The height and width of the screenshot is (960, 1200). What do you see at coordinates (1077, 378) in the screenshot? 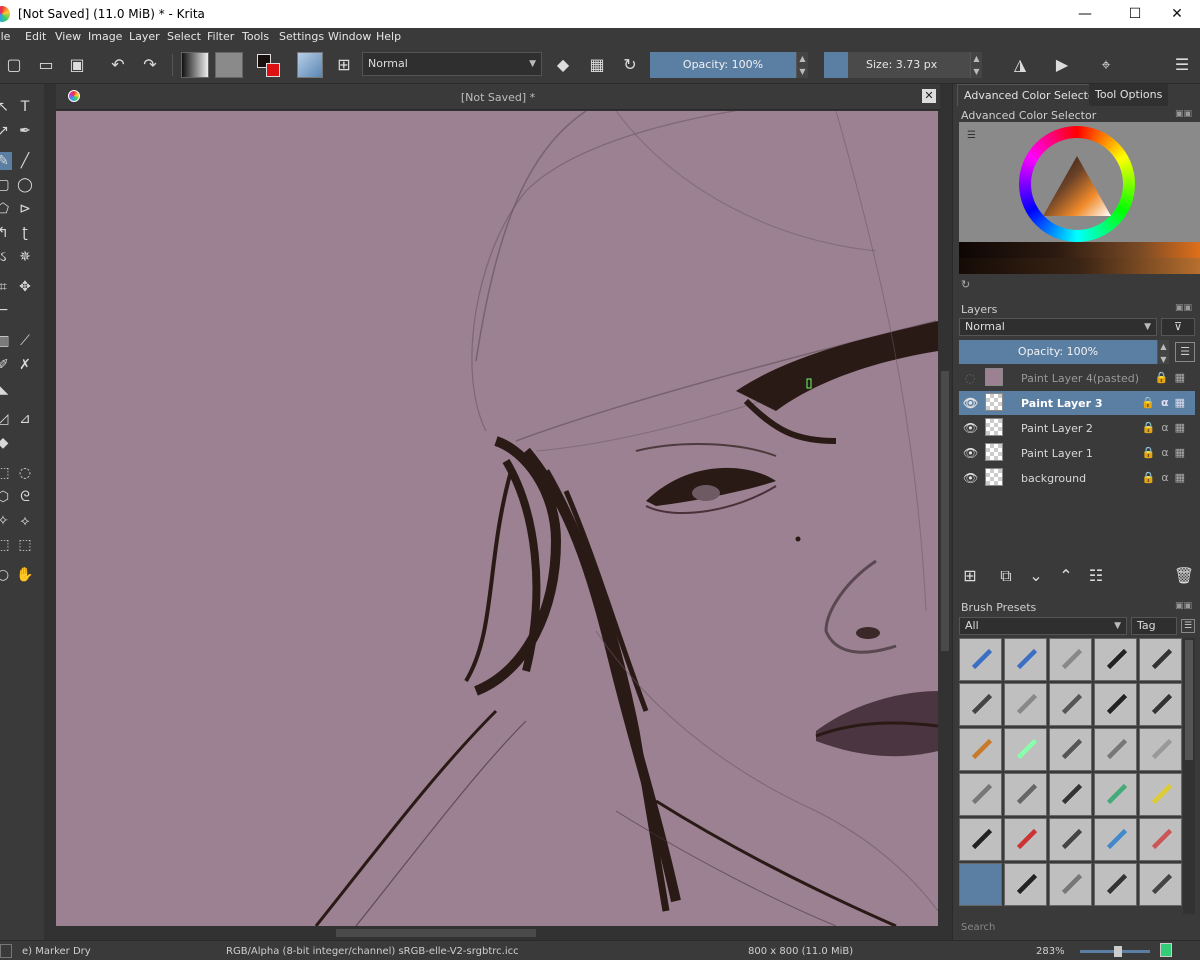
I see `layer-row: ◌ Paint Layer 4(pasted) 🔒▦` at bounding box center [1077, 378].